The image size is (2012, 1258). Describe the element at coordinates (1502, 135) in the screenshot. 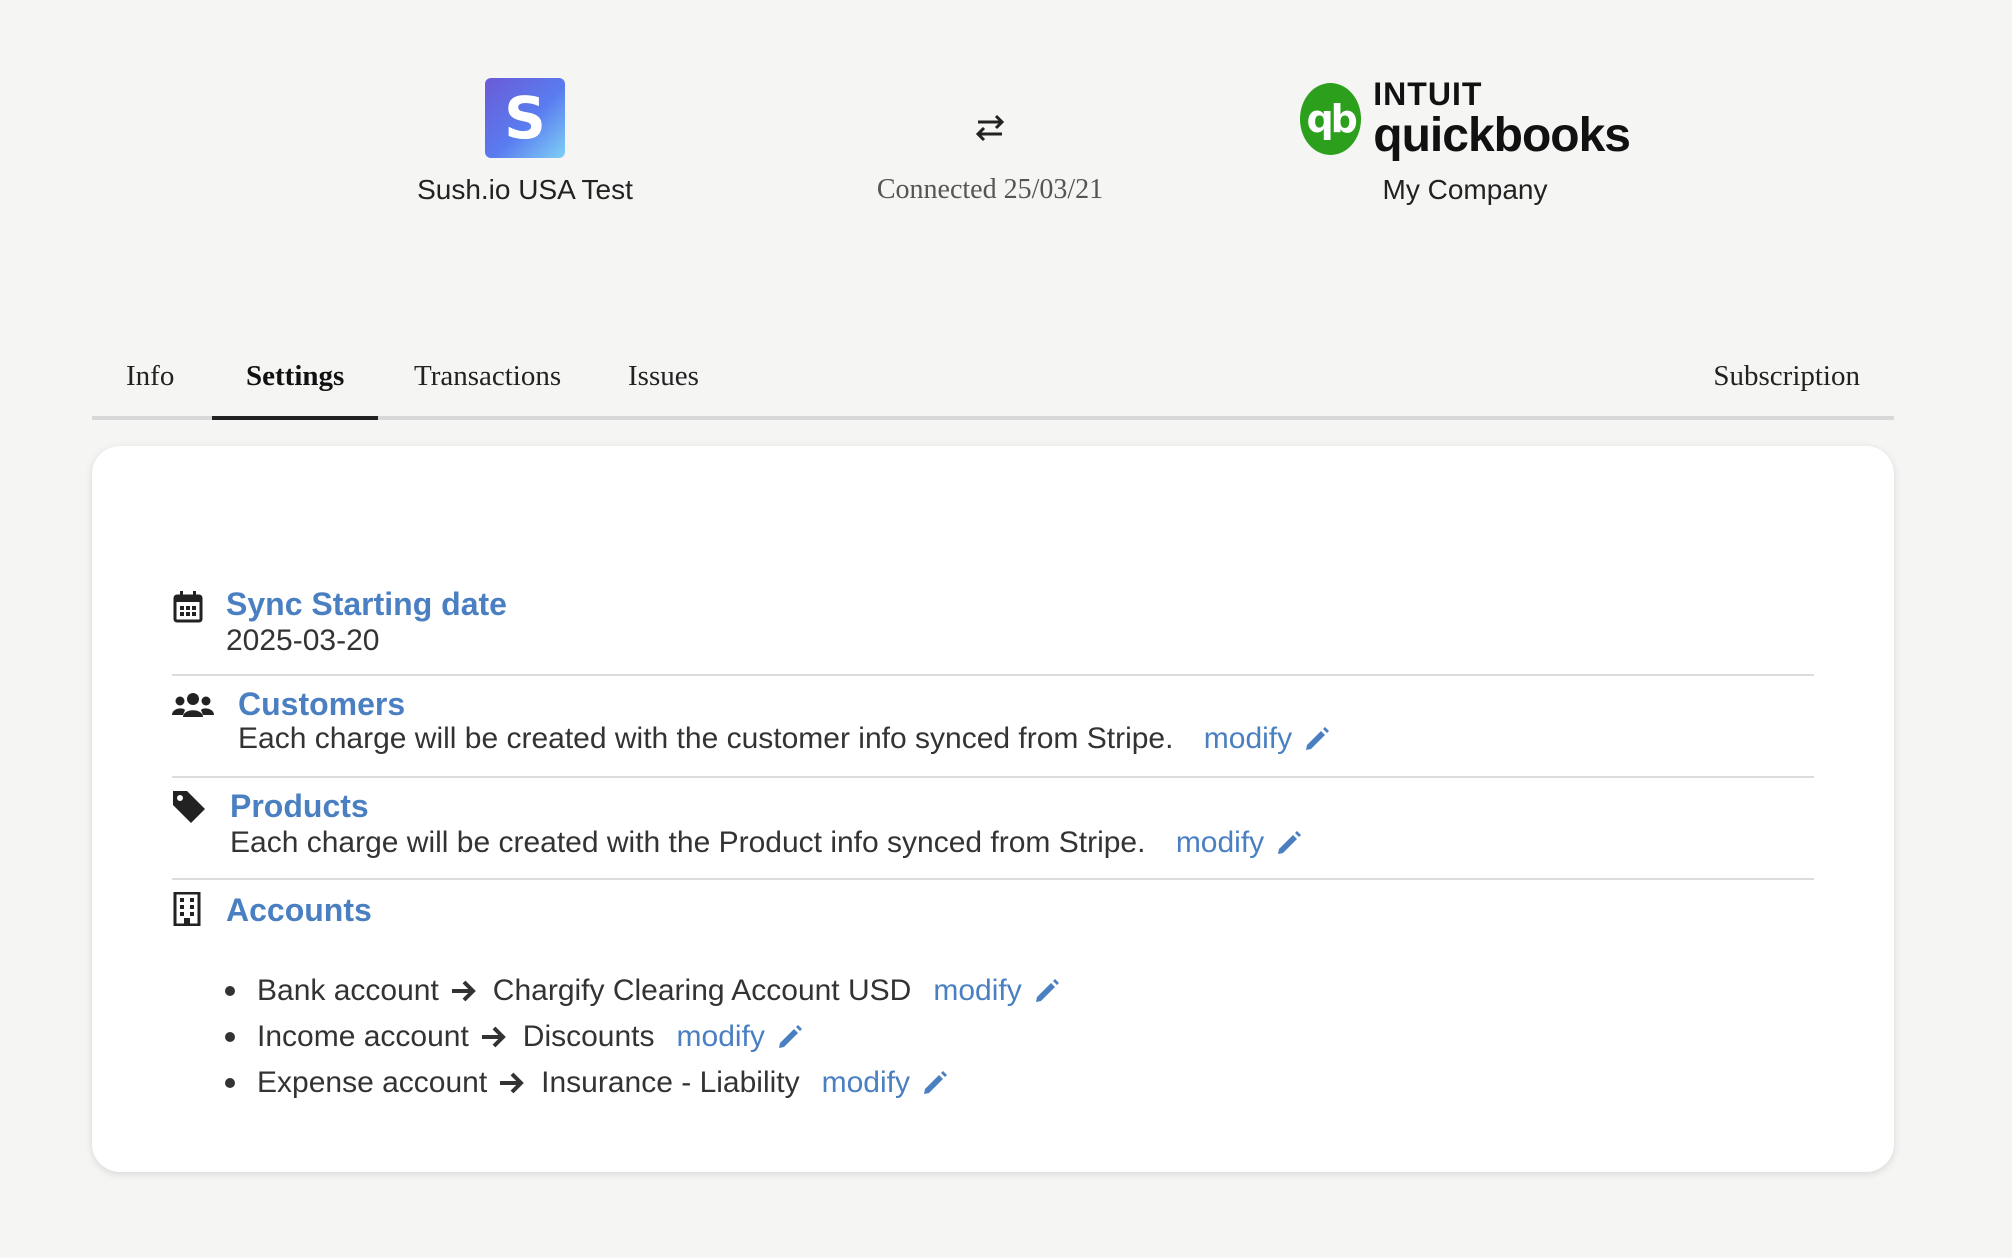

I see `quickbooks-wordmark: quickbooks` at that location.